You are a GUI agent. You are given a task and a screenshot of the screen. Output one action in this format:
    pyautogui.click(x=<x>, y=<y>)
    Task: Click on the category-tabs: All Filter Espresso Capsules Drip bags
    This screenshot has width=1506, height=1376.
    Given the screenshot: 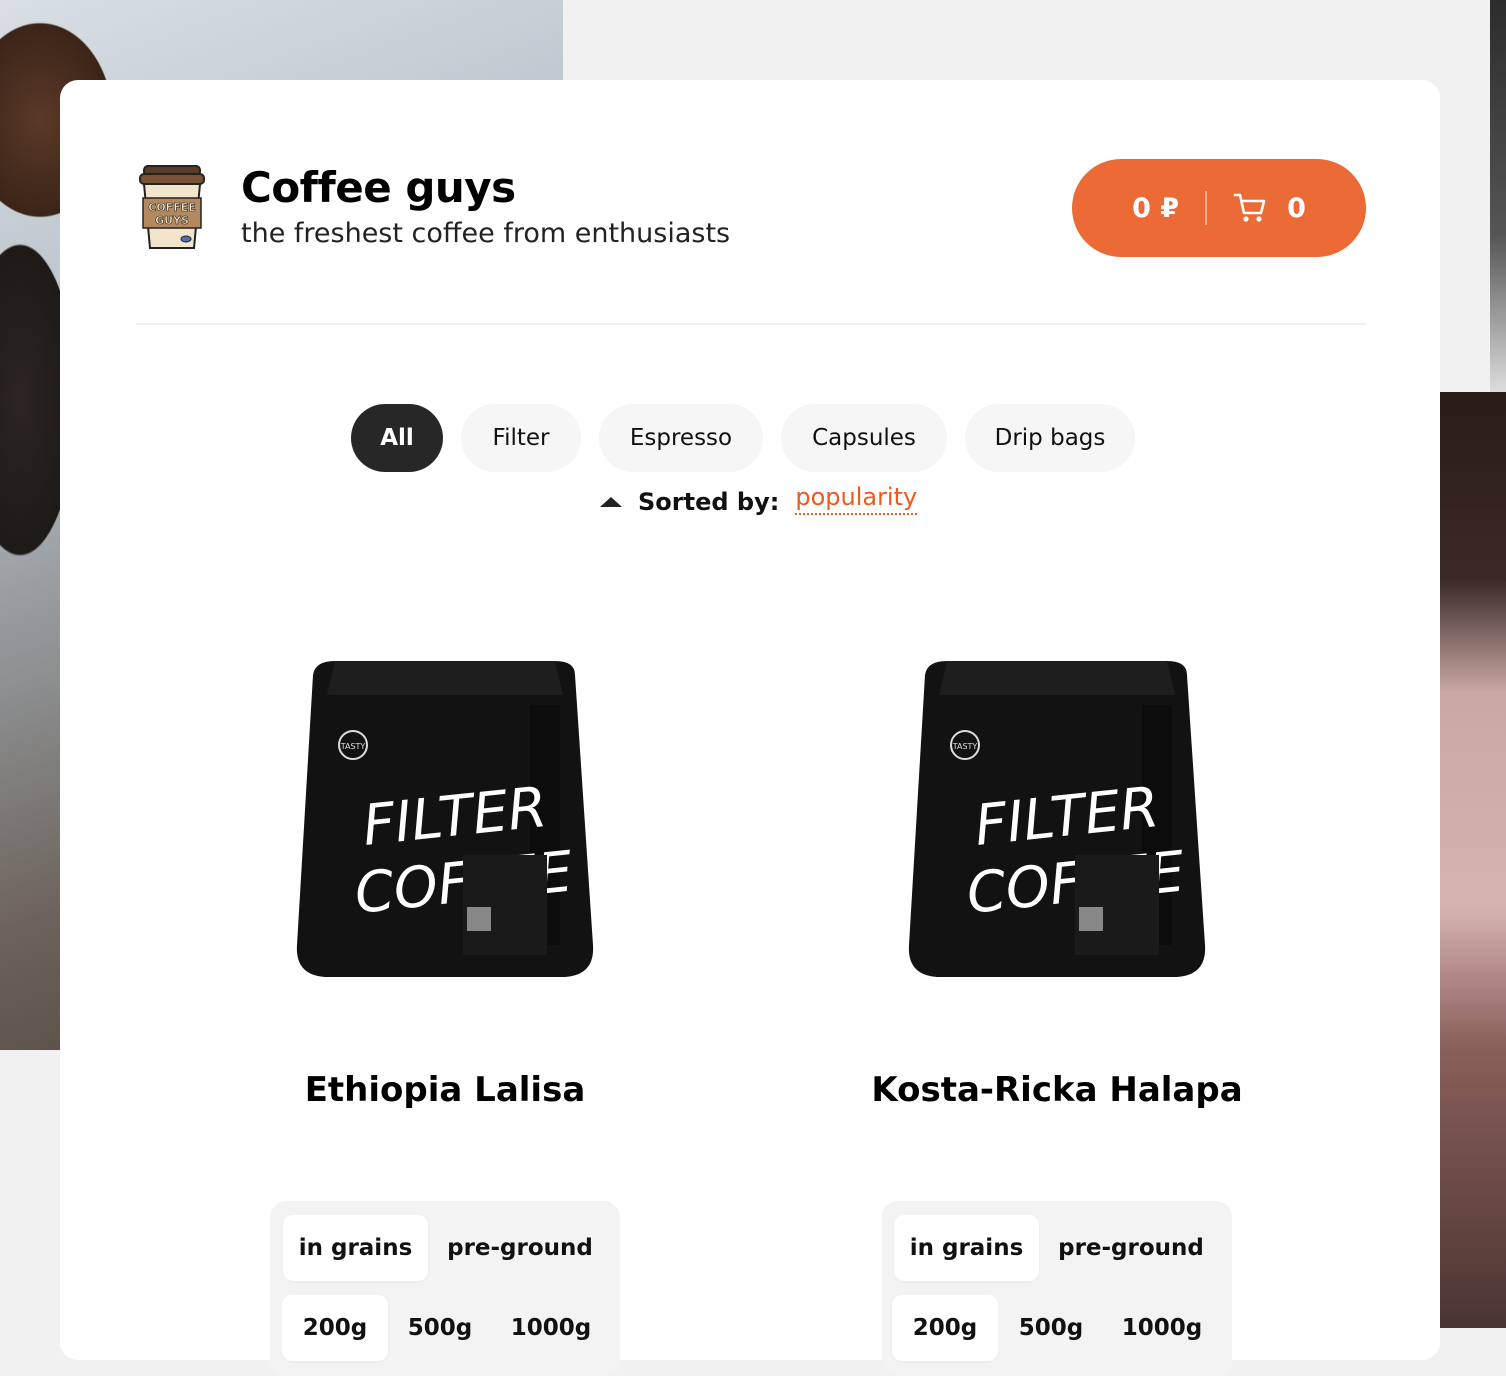 What is the action you would take?
    pyautogui.click(x=743, y=438)
    